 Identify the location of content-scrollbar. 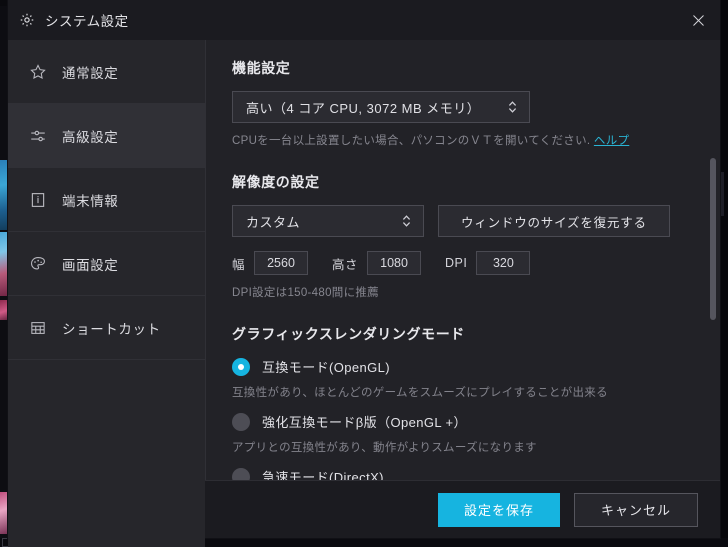
(714, 260).